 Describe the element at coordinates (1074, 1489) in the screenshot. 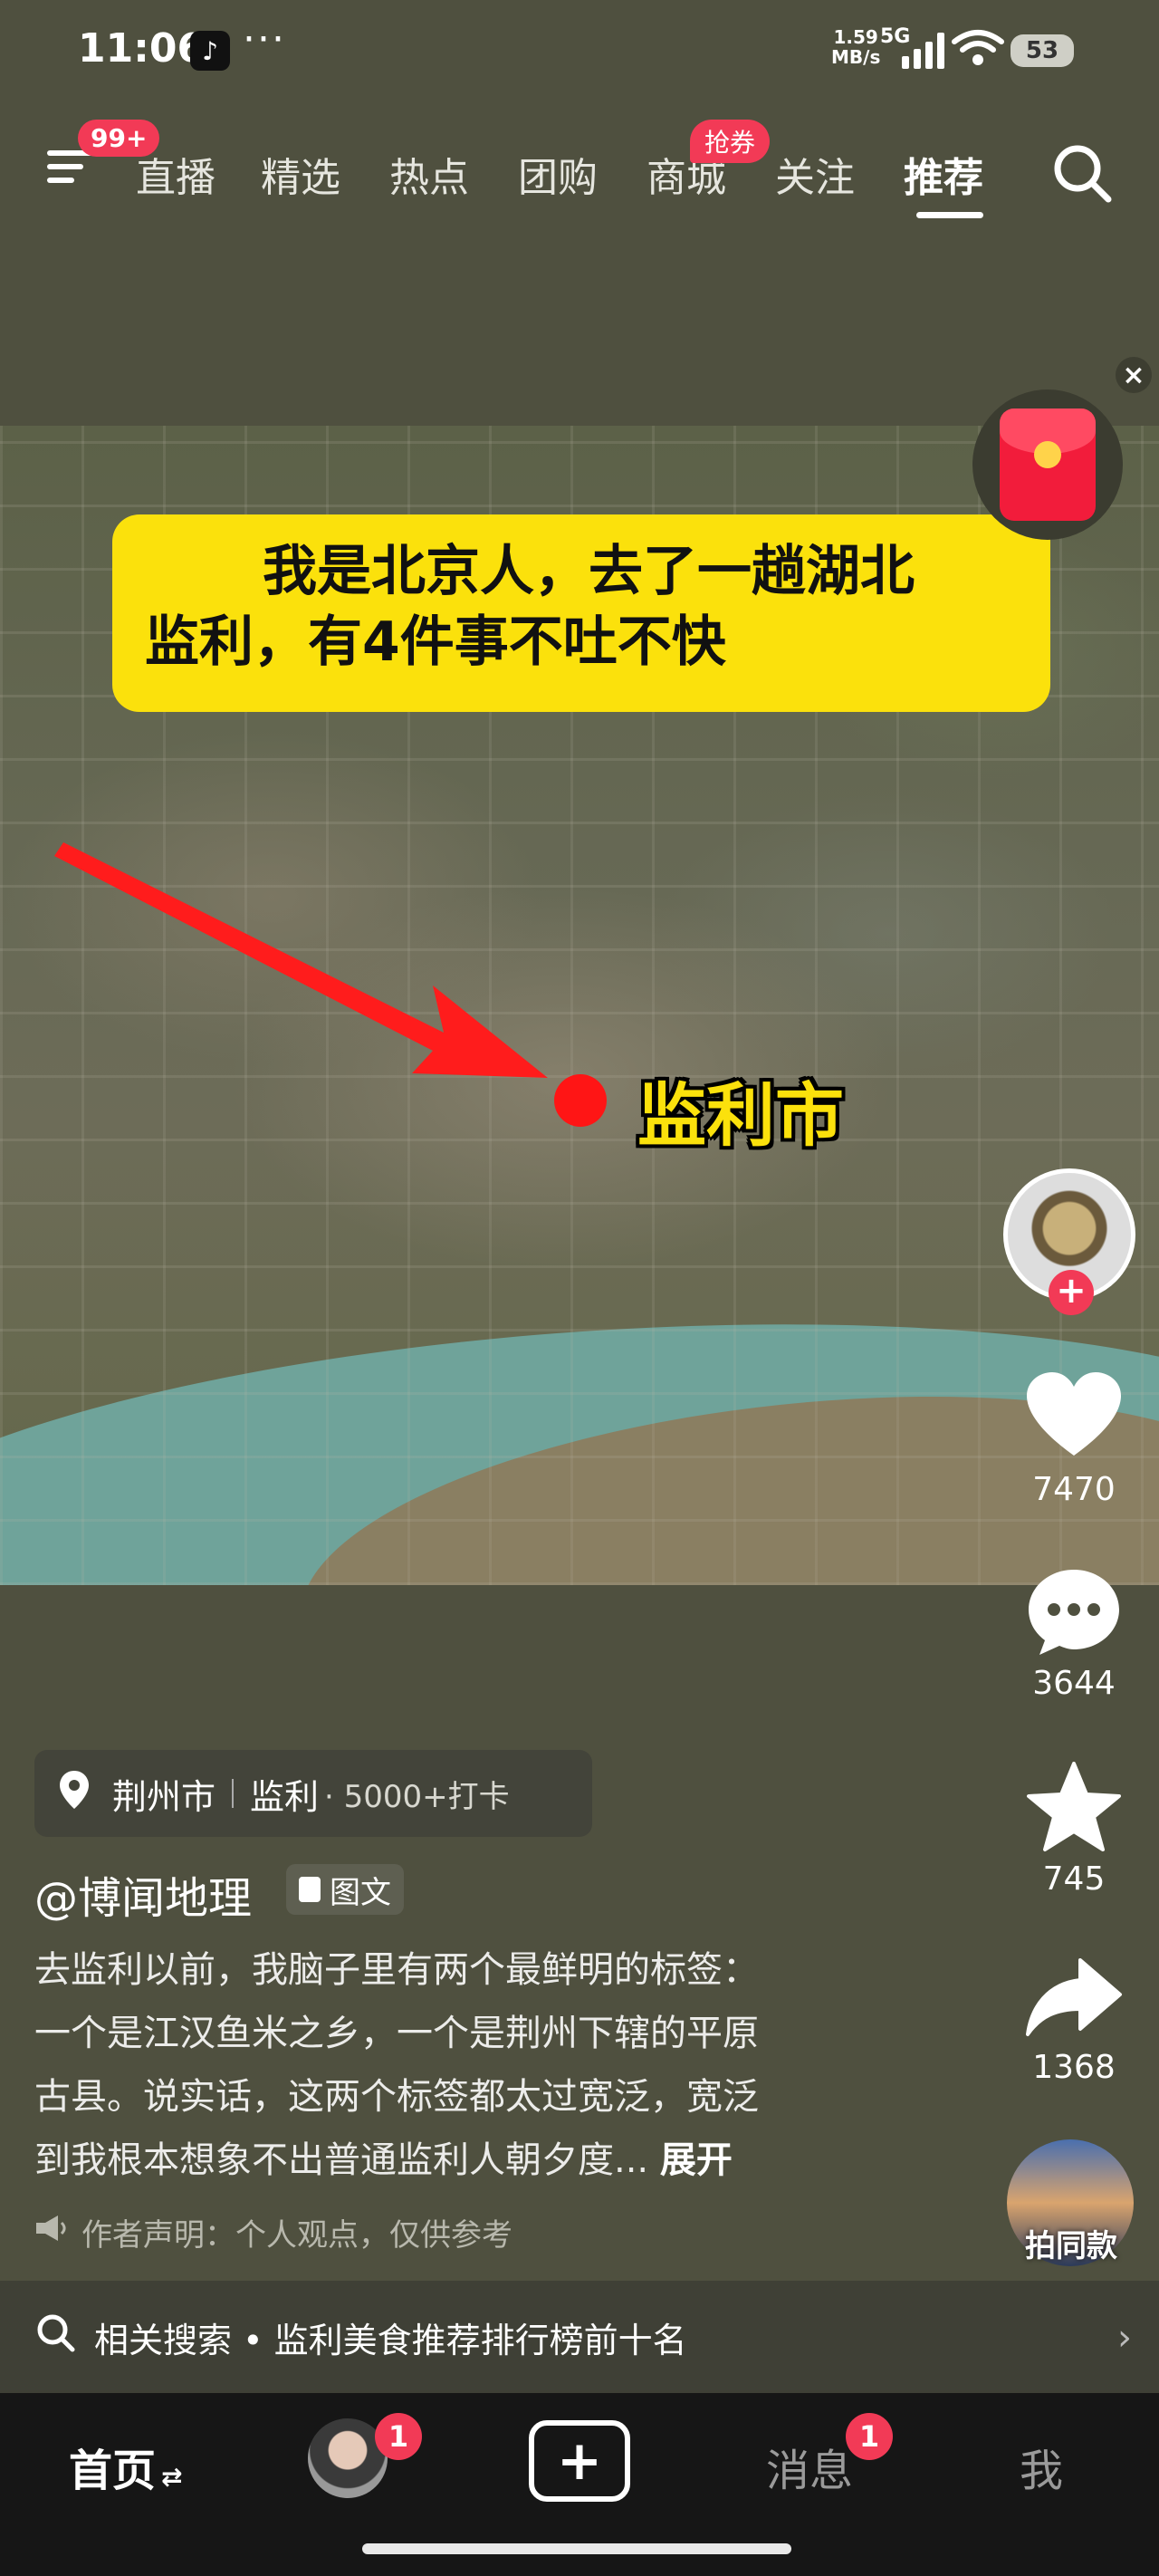

I see `like-count: 7470` at that location.